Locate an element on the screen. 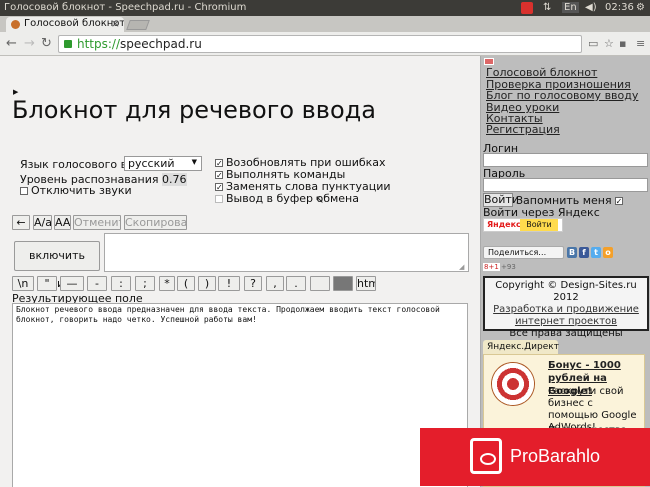  copyright-text: Copyright © Design-Sites.ru 2012 is located at coordinates (566, 291).